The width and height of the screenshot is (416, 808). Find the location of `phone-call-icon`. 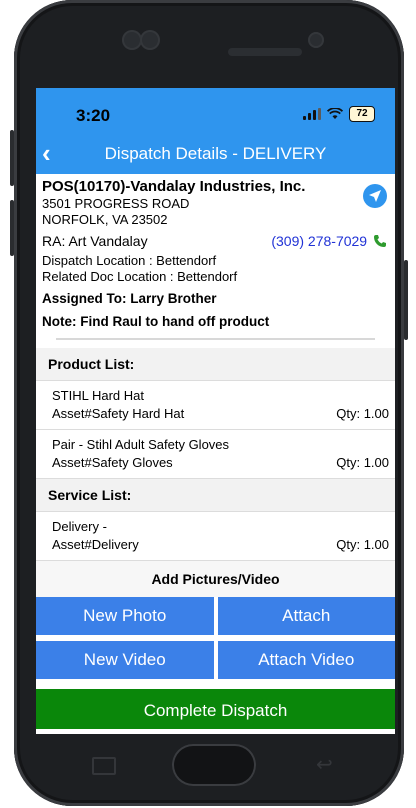

phone-call-icon is located at coordinates (380, 241).